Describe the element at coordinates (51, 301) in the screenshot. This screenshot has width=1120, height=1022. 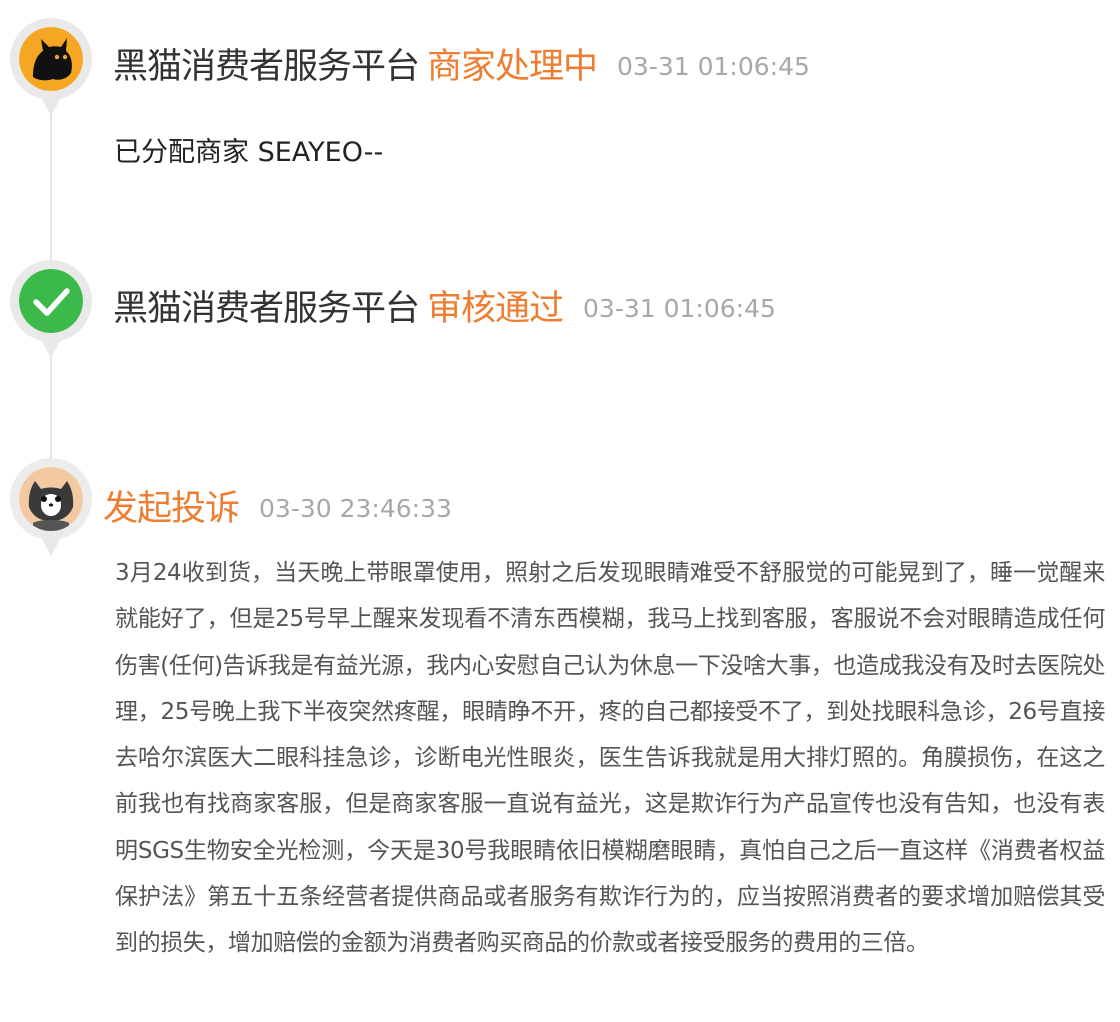
I see `check-circle-icon` at that location.